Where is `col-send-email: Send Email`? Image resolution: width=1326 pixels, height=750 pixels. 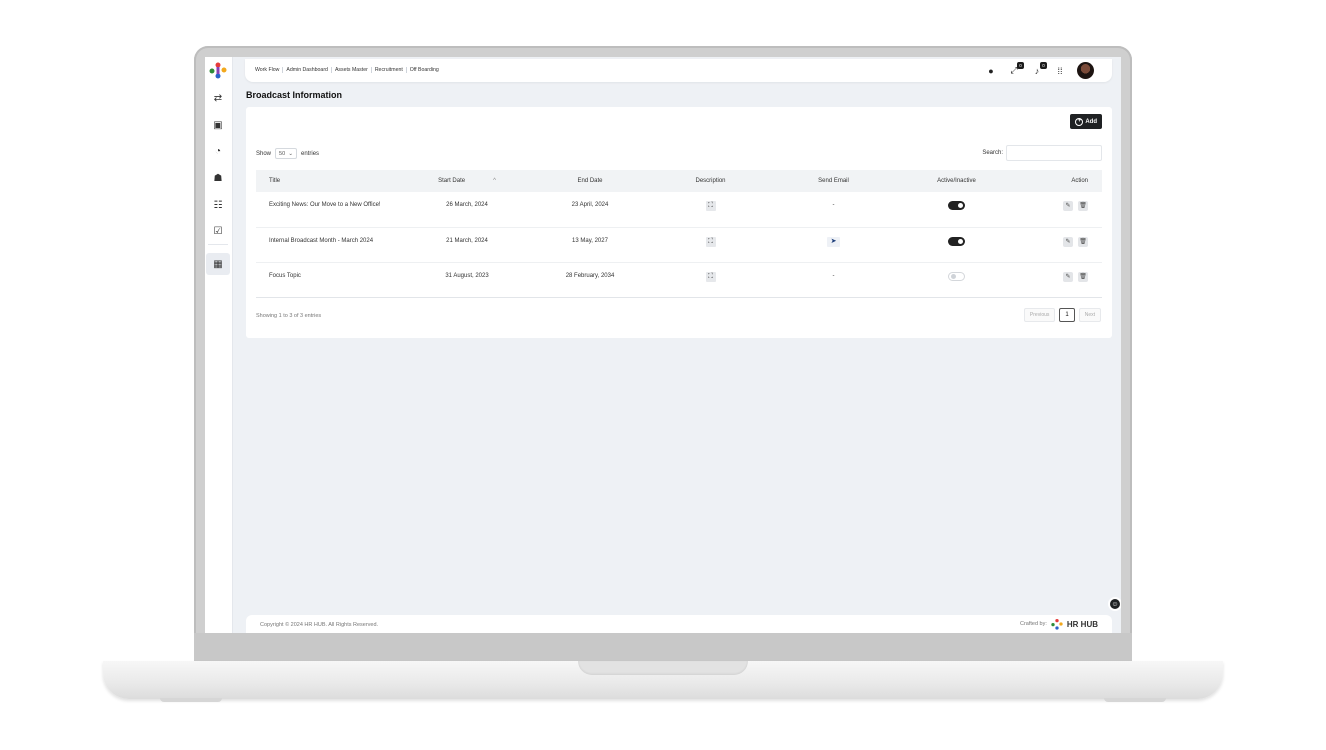
col-send-email: Send Email is located at coordinates (833, 181).